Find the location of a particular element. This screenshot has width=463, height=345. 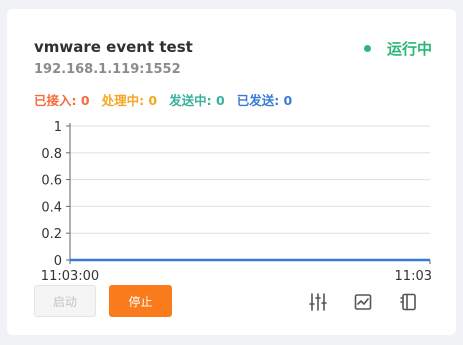

counter-processing: 处理中: 0 is located at coordinates (130, 99).